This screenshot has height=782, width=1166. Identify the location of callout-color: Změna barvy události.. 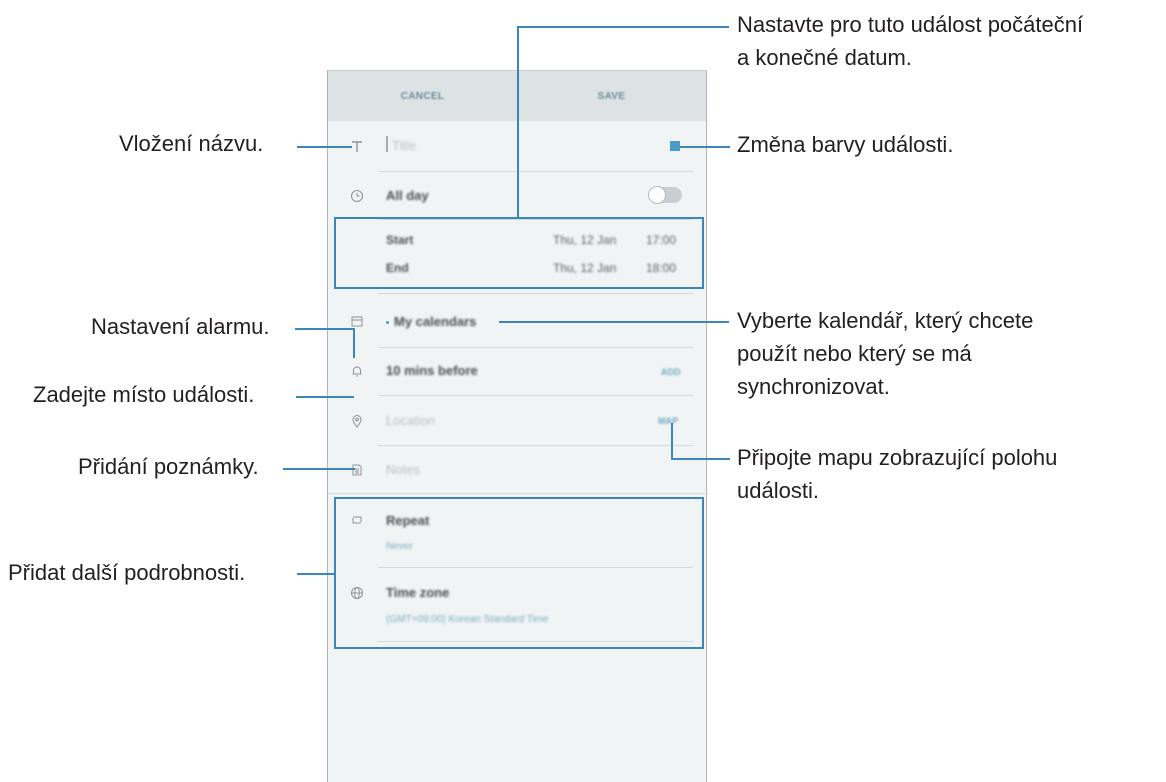
(845, 144).